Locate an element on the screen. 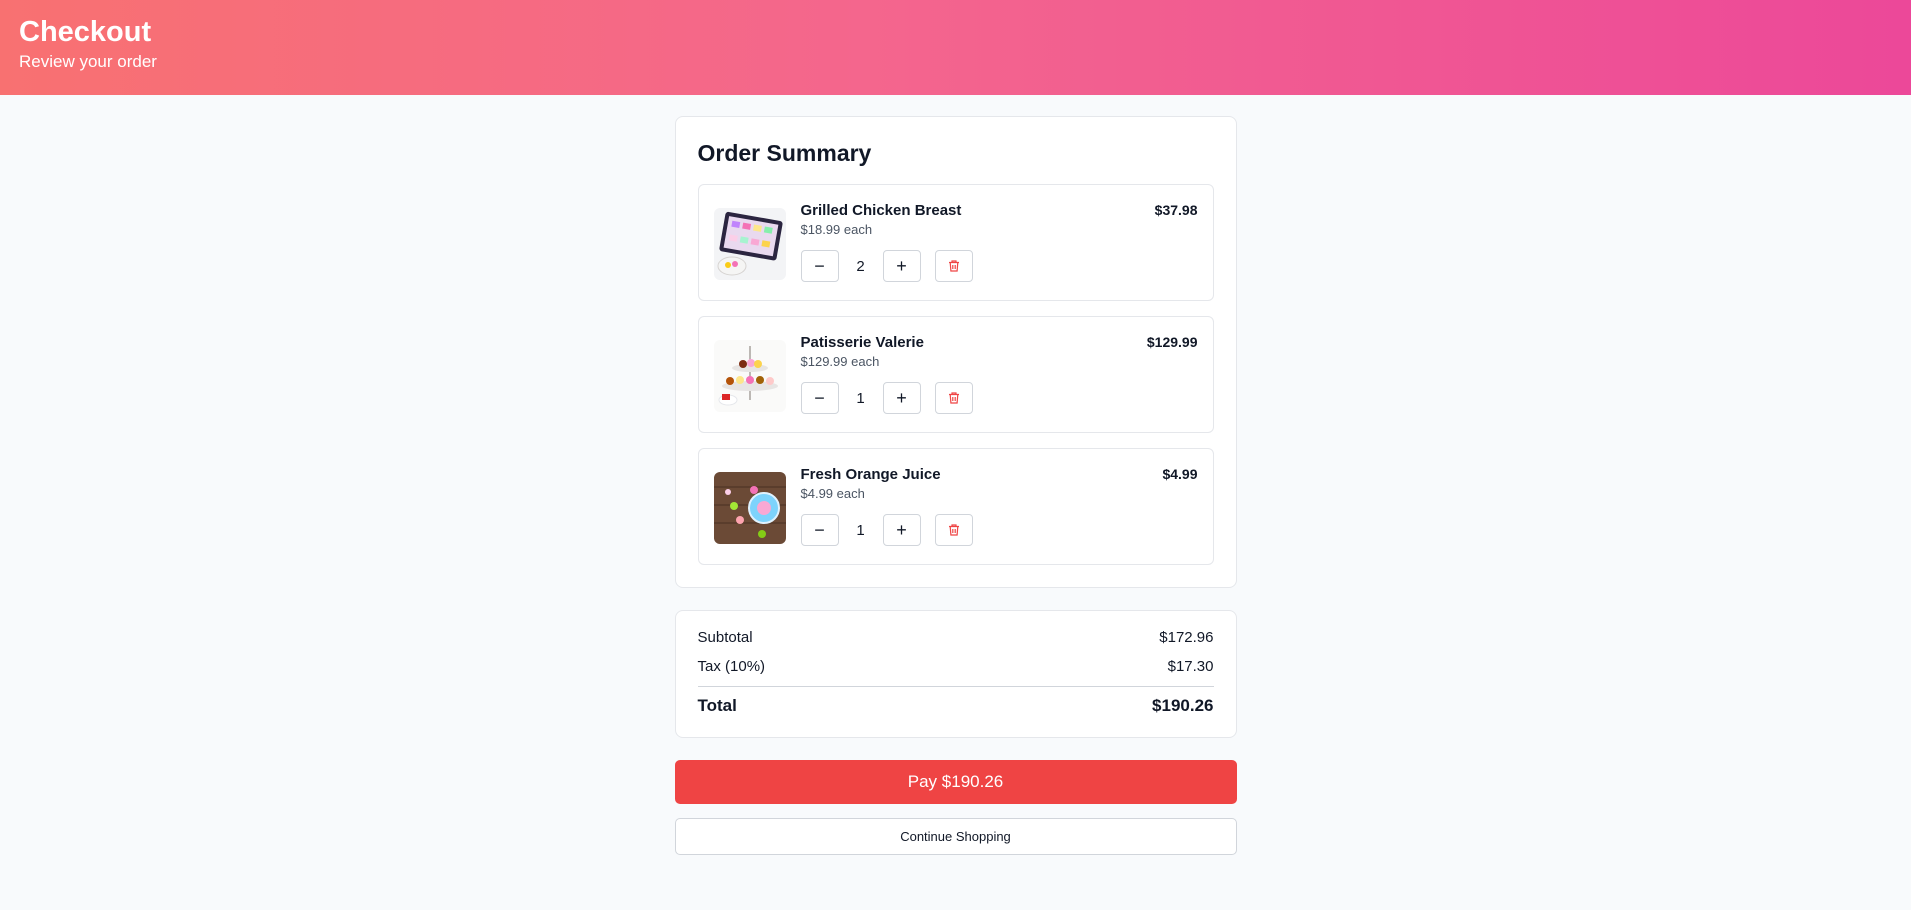 This screenshot has height=910, width=1911. page-title: Checkout is located at coordinates (85, 32).